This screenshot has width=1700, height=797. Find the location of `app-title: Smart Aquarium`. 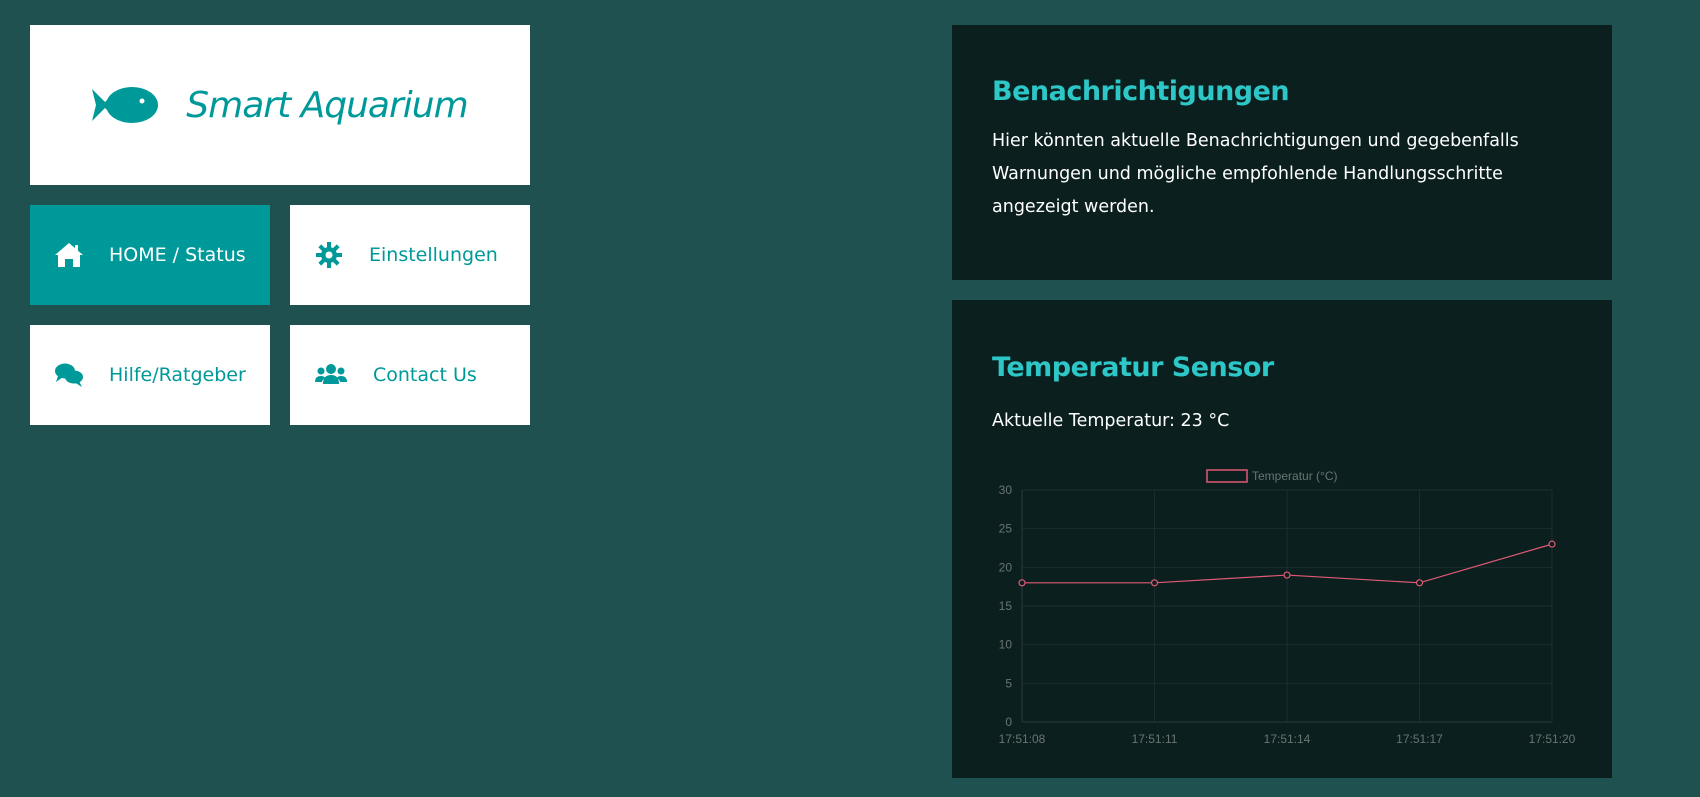

app-title: Smart Aquarium is located at coordinates (327, 105).